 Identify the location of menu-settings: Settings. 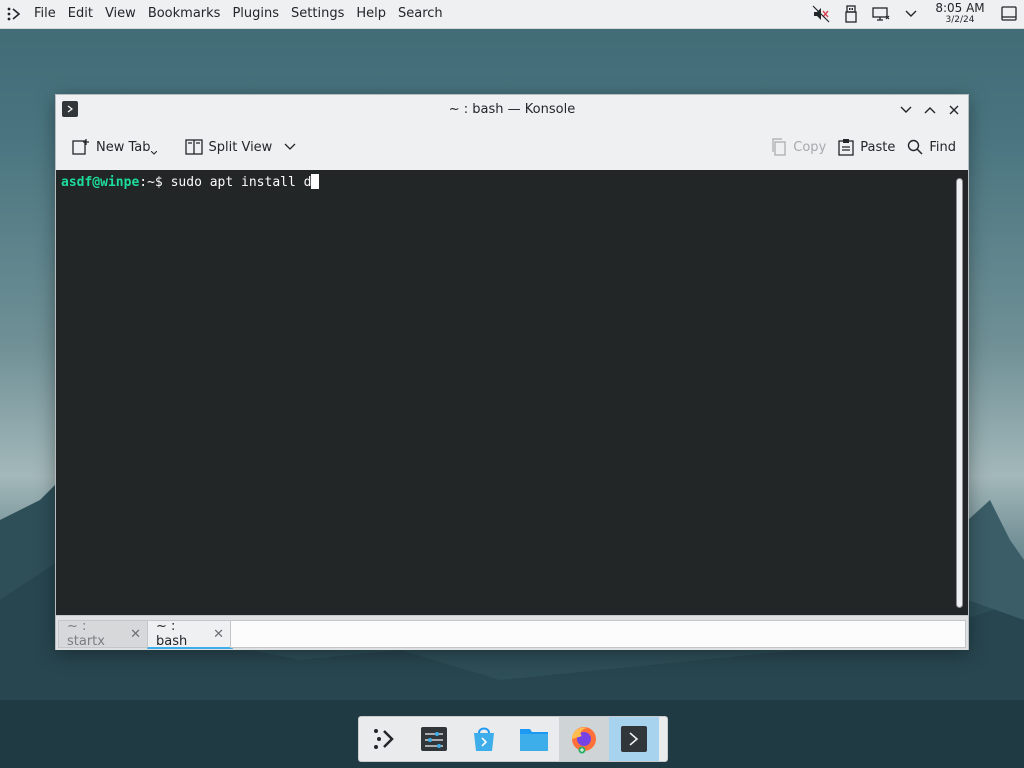
(317, 14).